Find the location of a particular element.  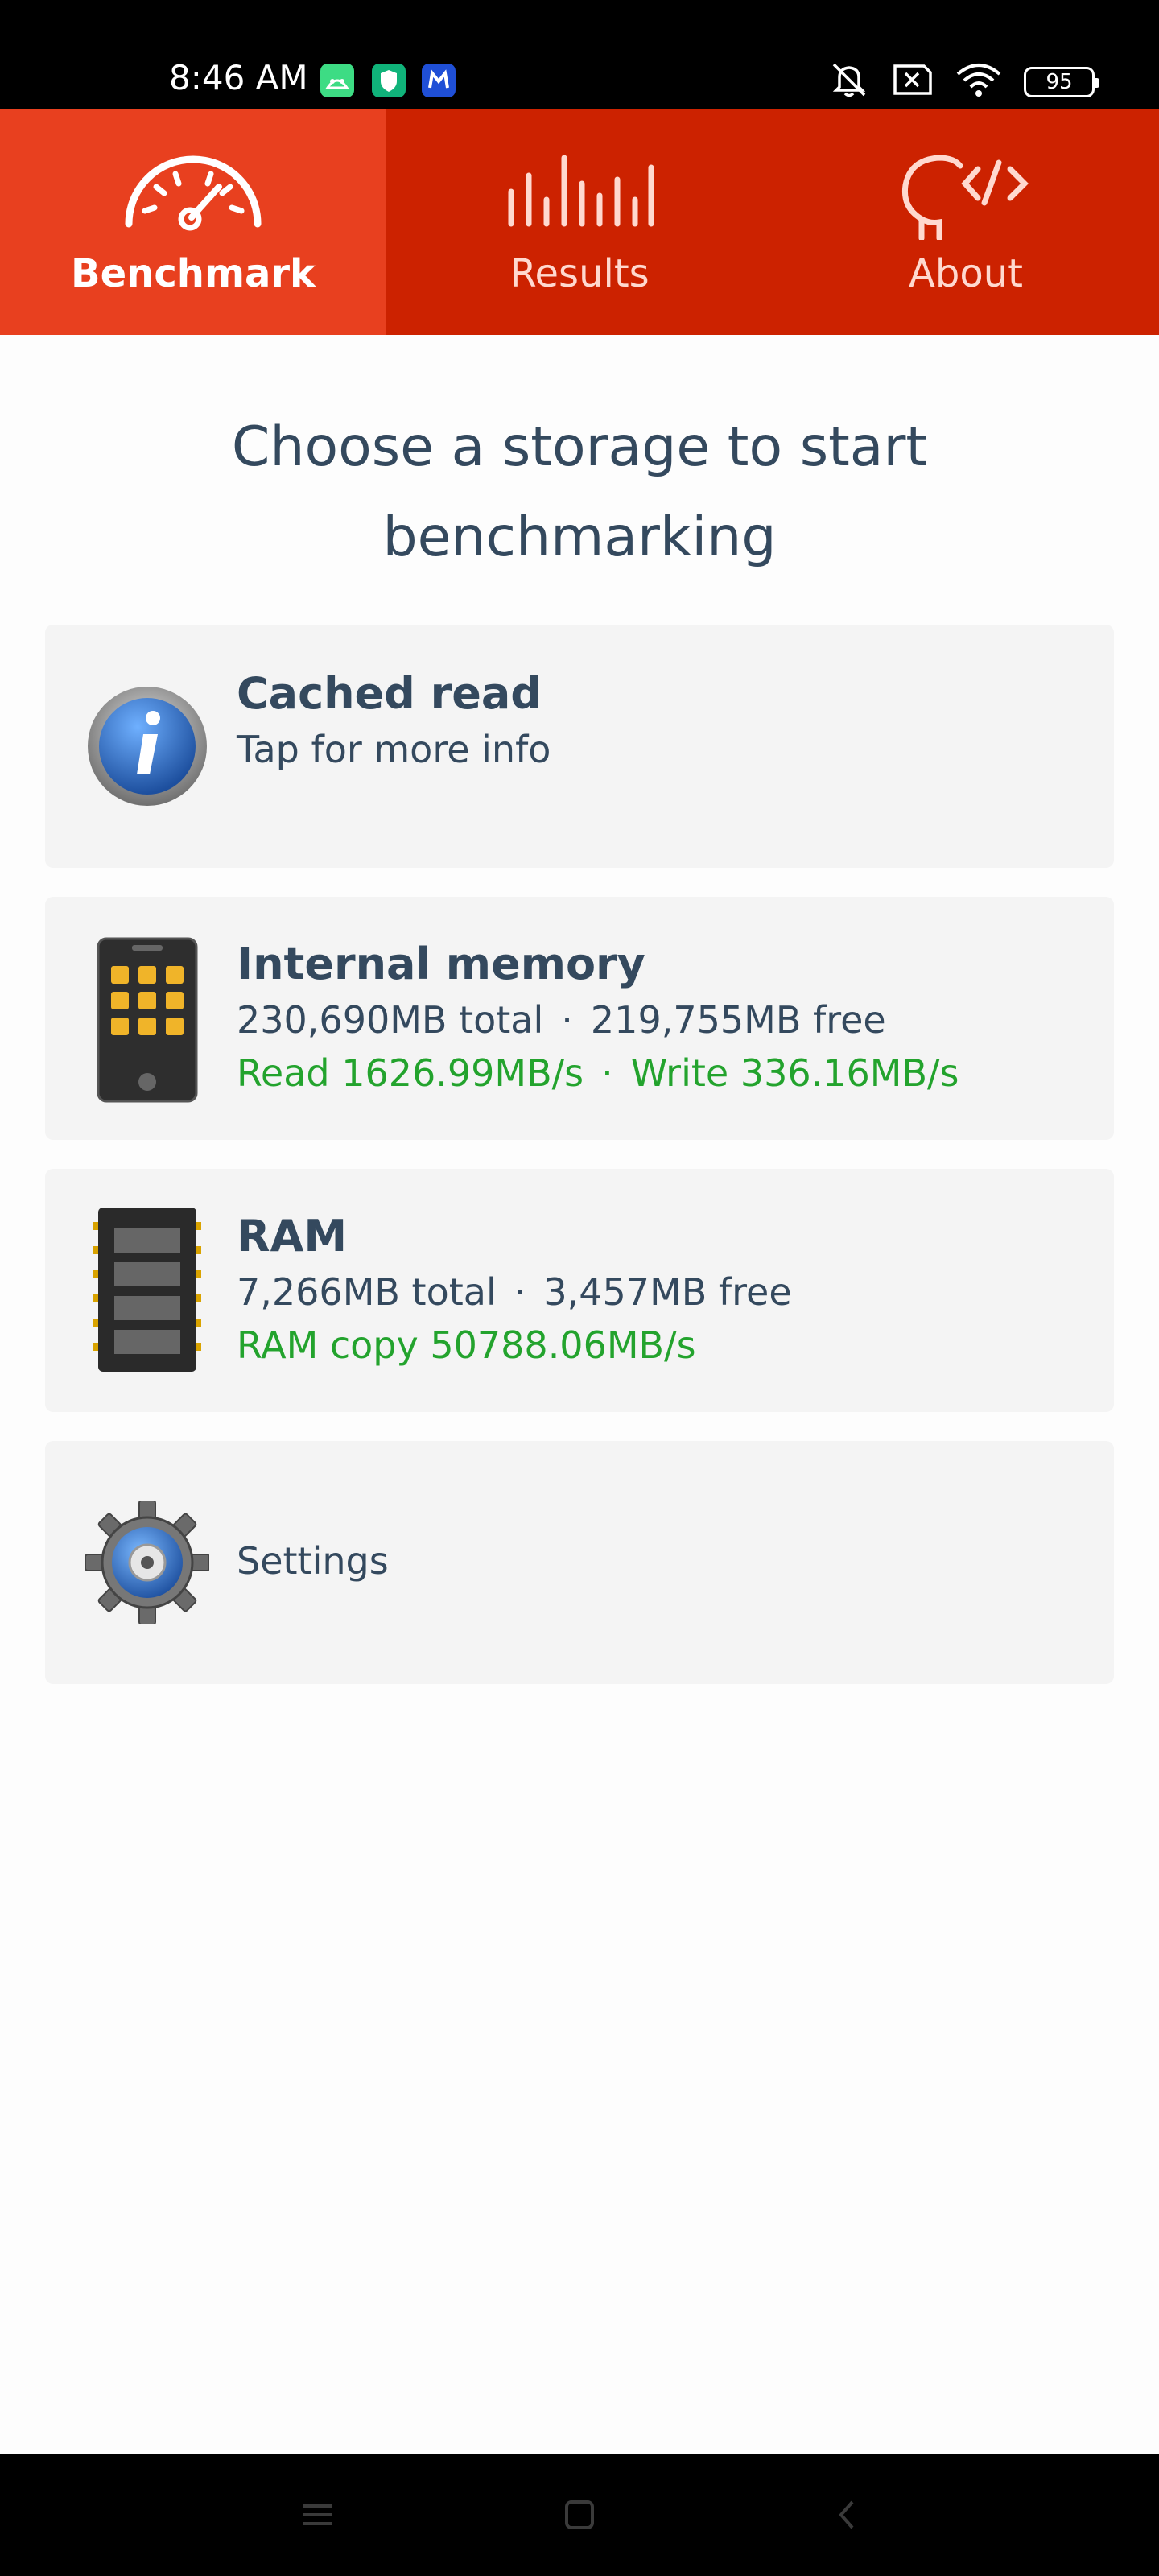

ram-free: 3,457MB free is located at coordinates (667, 1292).